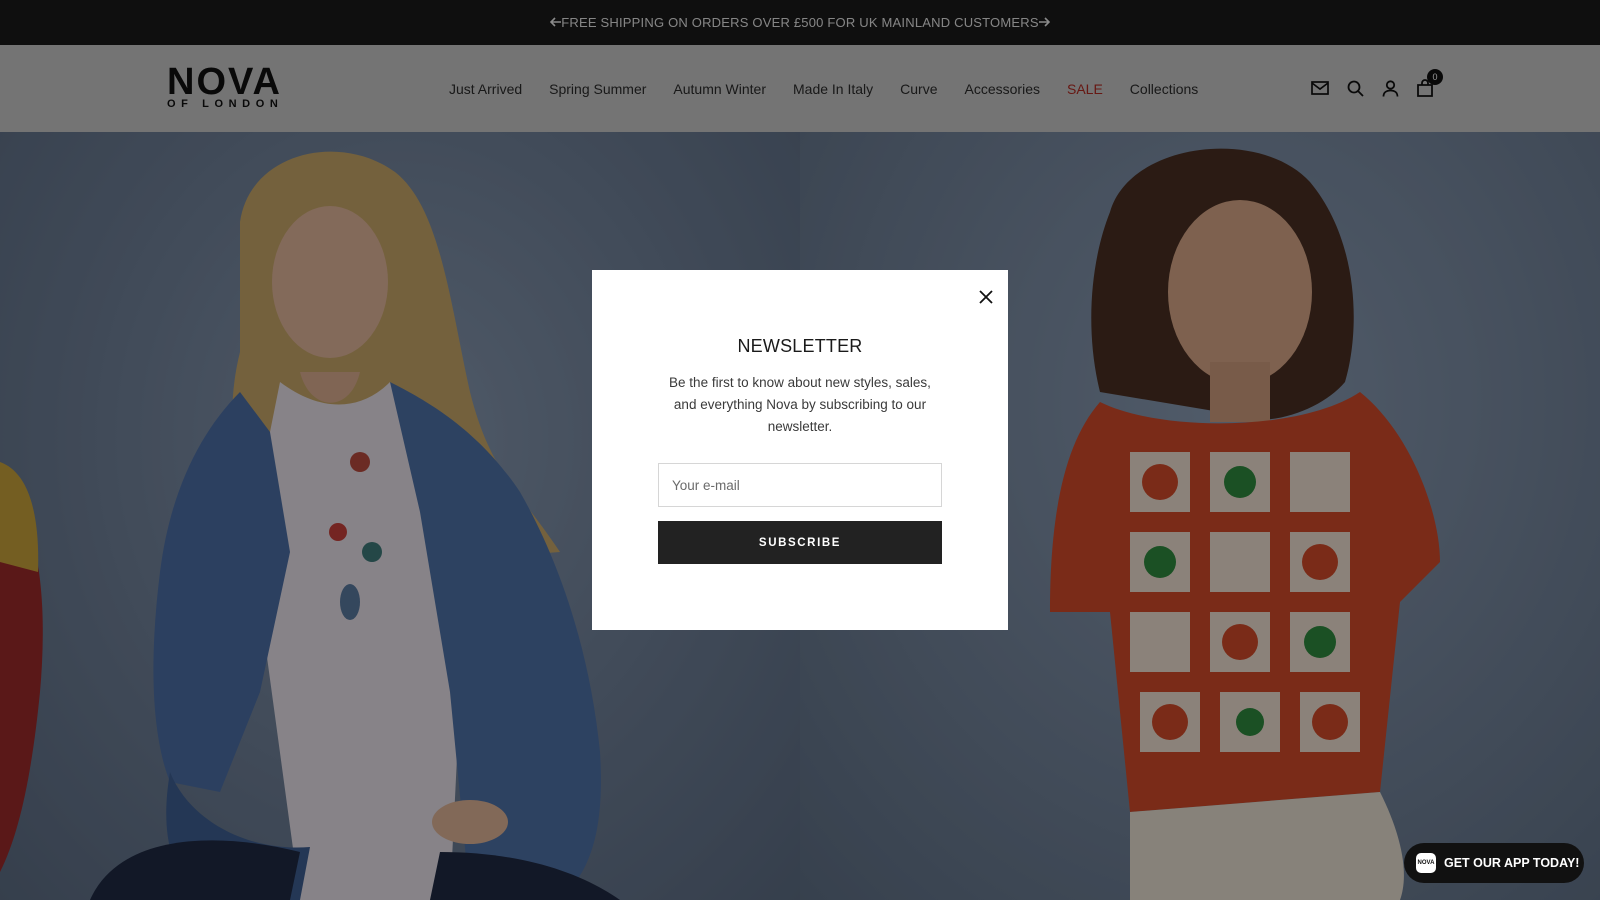 The height and width of the screenshot is (900, 1600). What do you see at coordinates (1426, 863) in the screenshot?
I see `app-logo-icon: NOVA` at bounding box center [1426, 863].